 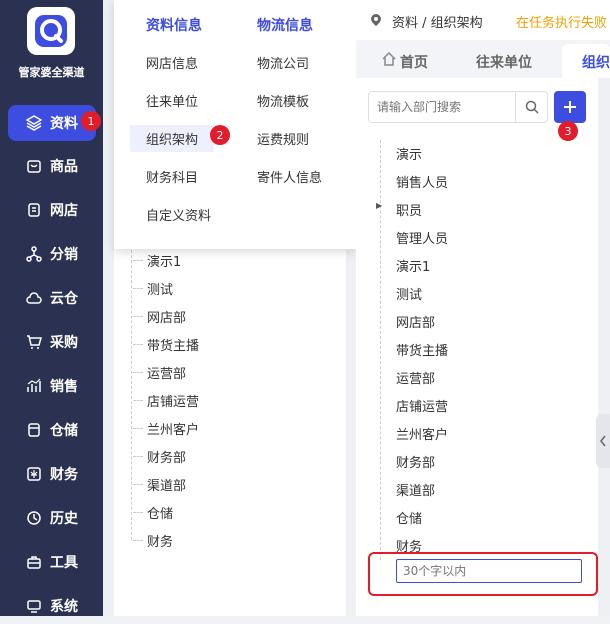 What do you see at coordinates (172, 138) in the screenshot?
I see `menu-item-org-structure: 组织架构` at bounding box center [172, 138].